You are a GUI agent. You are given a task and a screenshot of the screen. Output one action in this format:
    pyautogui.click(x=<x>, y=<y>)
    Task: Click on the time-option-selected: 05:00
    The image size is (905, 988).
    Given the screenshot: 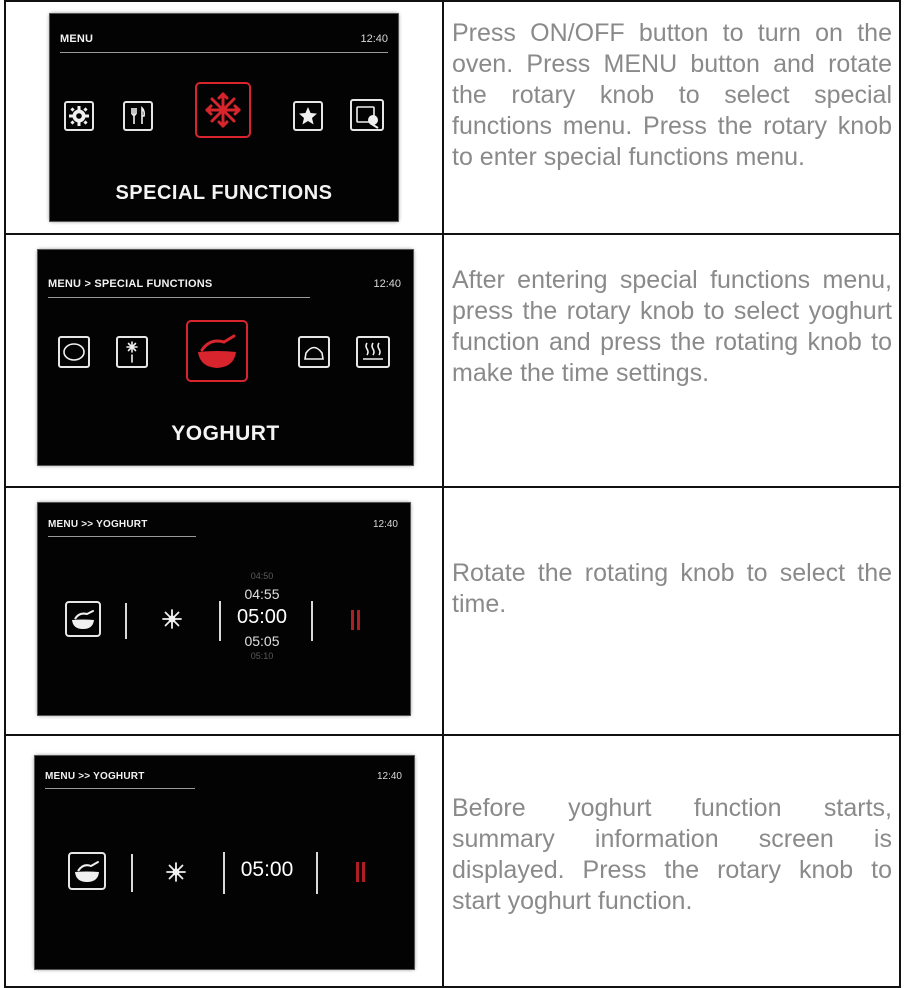 What is the action you would take?
    pyautogui.click(x=262, y=617)
    